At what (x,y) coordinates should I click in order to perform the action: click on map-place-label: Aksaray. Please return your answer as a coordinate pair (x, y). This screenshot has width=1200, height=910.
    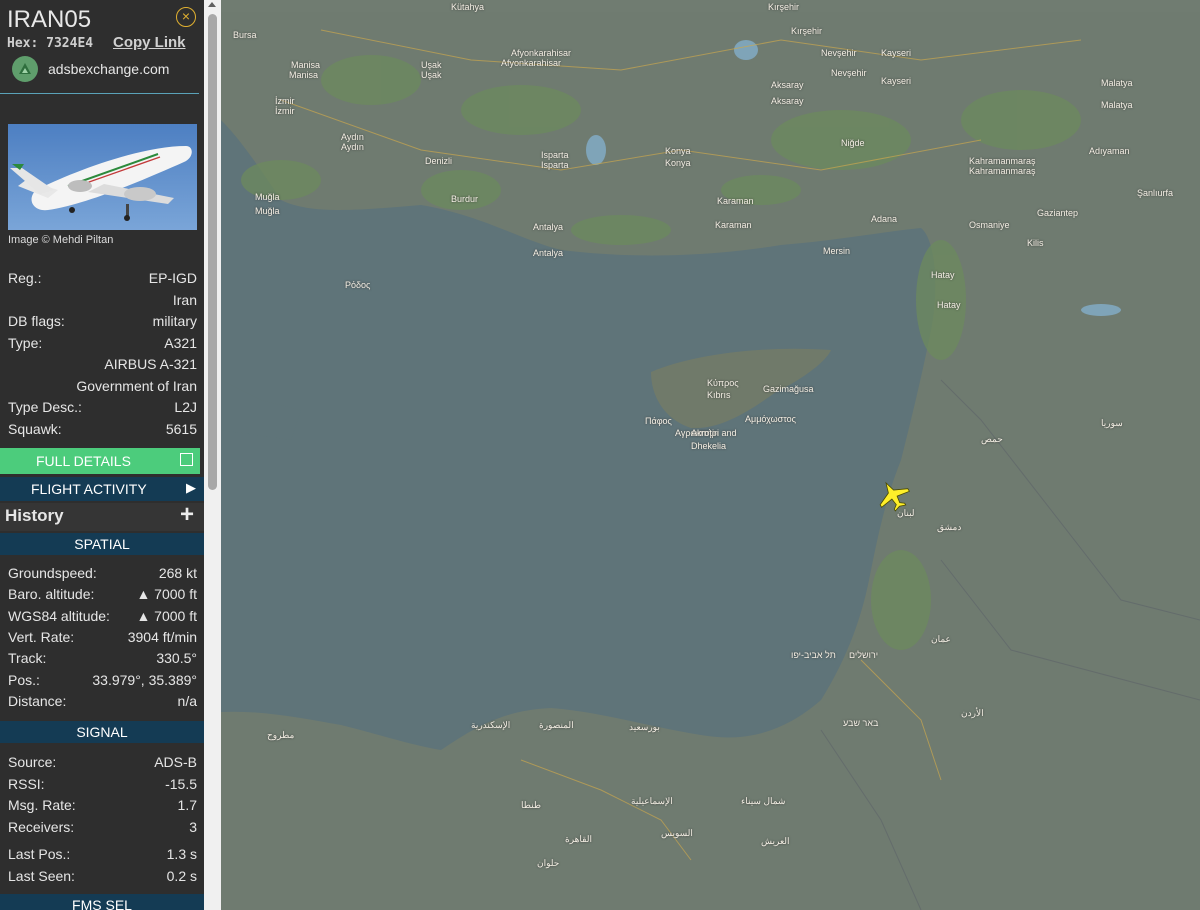
    Looking at the image, I should click on (787, 85).